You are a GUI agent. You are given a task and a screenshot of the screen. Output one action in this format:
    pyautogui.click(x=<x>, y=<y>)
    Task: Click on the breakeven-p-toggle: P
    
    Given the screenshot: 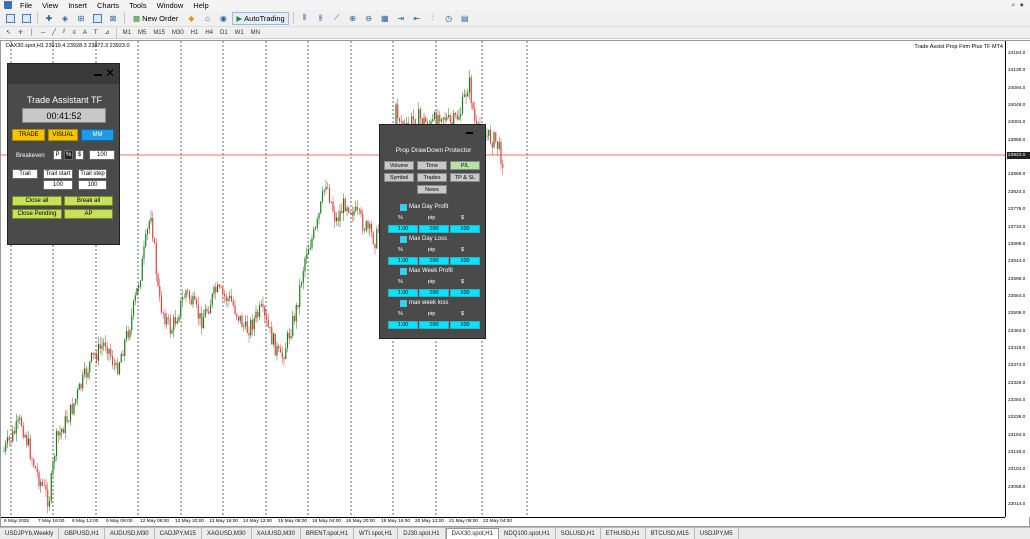 What is the action you would take?
    pyautogui.click(x=57, y=155)
    